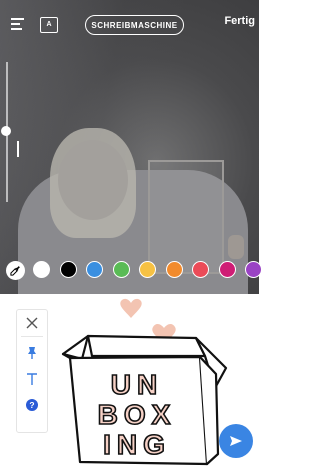  What do you see at coordinates (137, 444) in the screenshot?
I see `sticker-text-line-3: ING` at bounding box center [137, 444].